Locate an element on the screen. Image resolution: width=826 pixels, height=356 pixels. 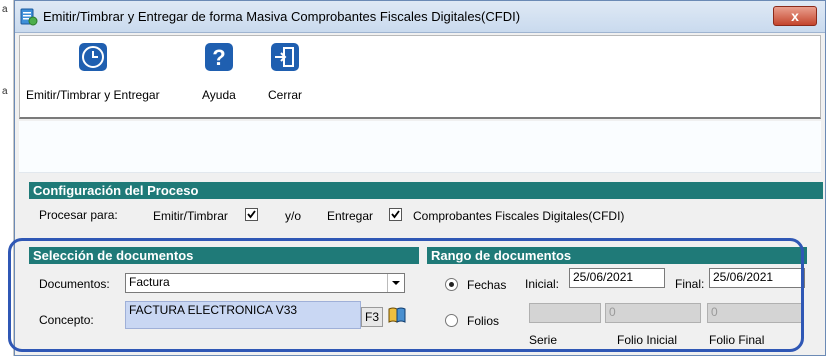
close-toolbar-label: Cerrar is located at coordinates (285, 95).